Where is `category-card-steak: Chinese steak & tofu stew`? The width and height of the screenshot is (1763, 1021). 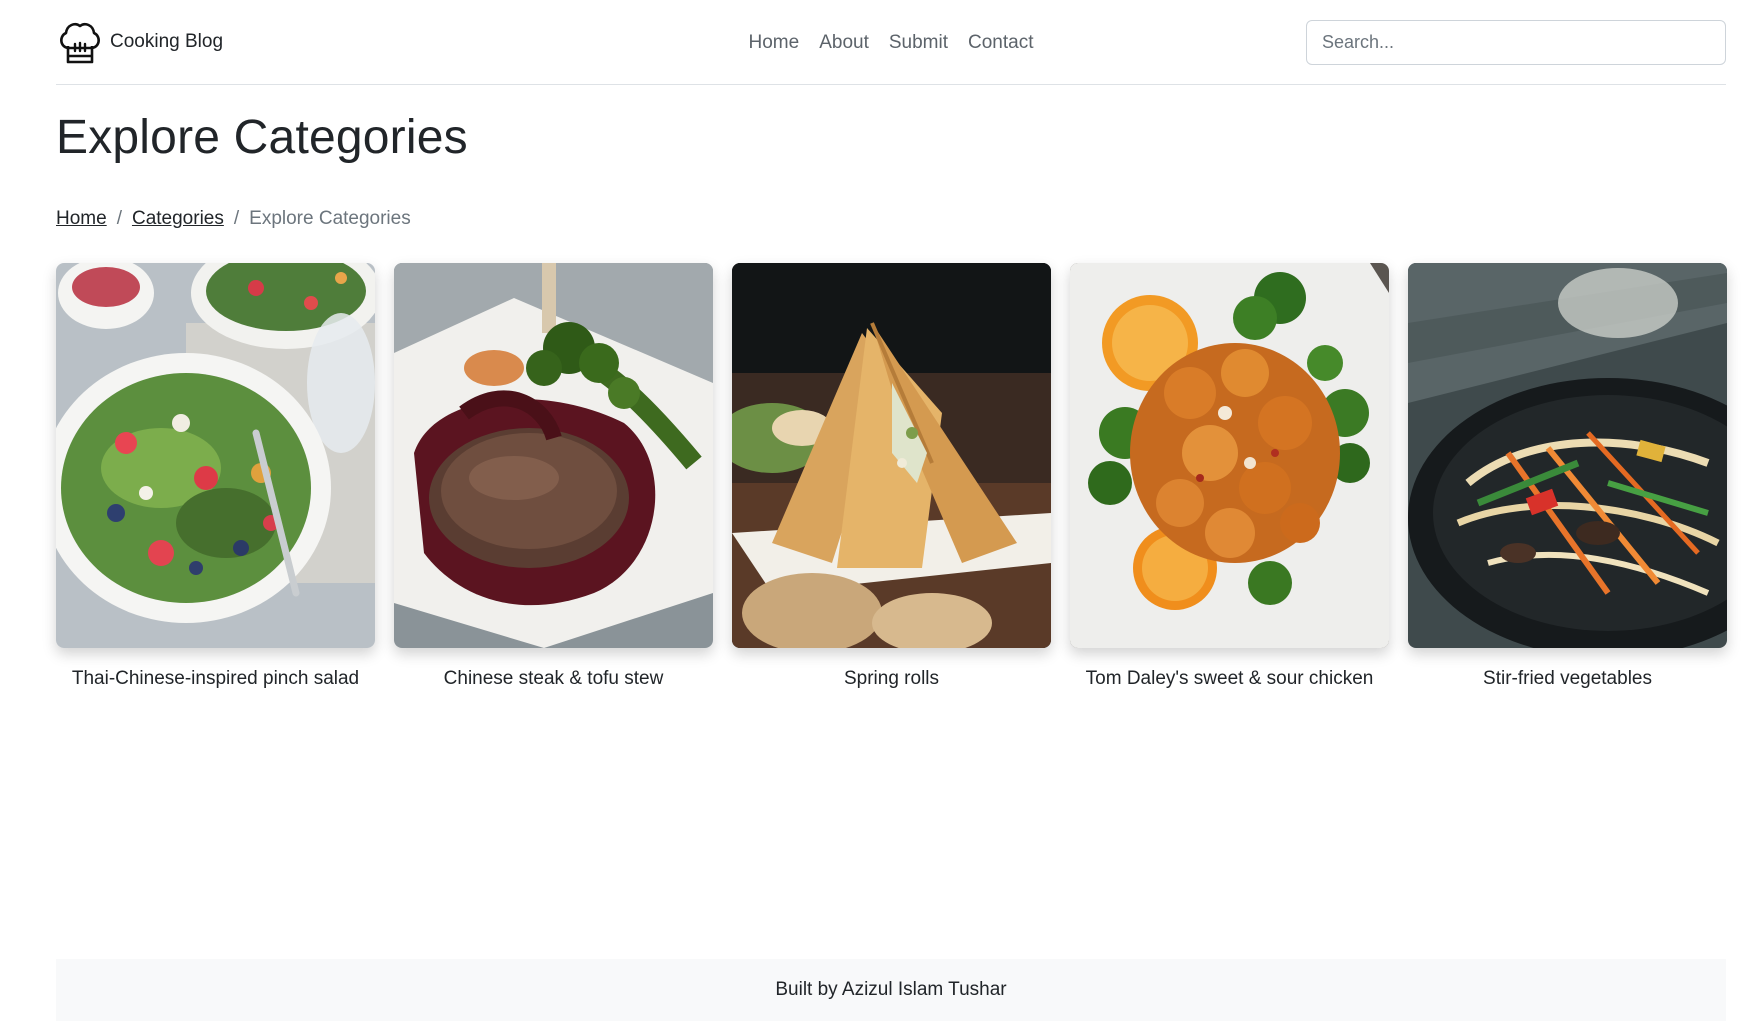 category-card-steak: Chinese steak & tofu stew is located at coordinates (553, 476).